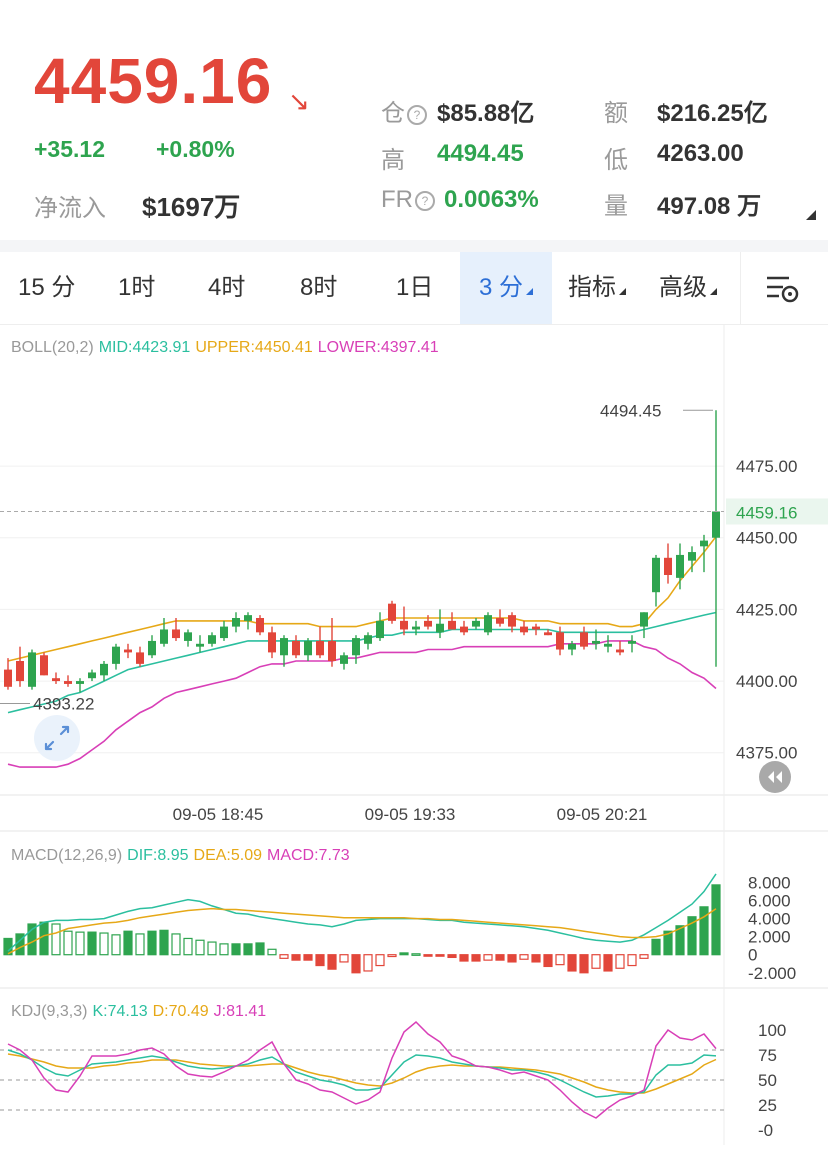 Image resolution: width=828 pixels, height=1158 pixels. Describe the element at coordinates (769, 919) in the screenshot. I see `macd-axis-label: 4.000` at that location.